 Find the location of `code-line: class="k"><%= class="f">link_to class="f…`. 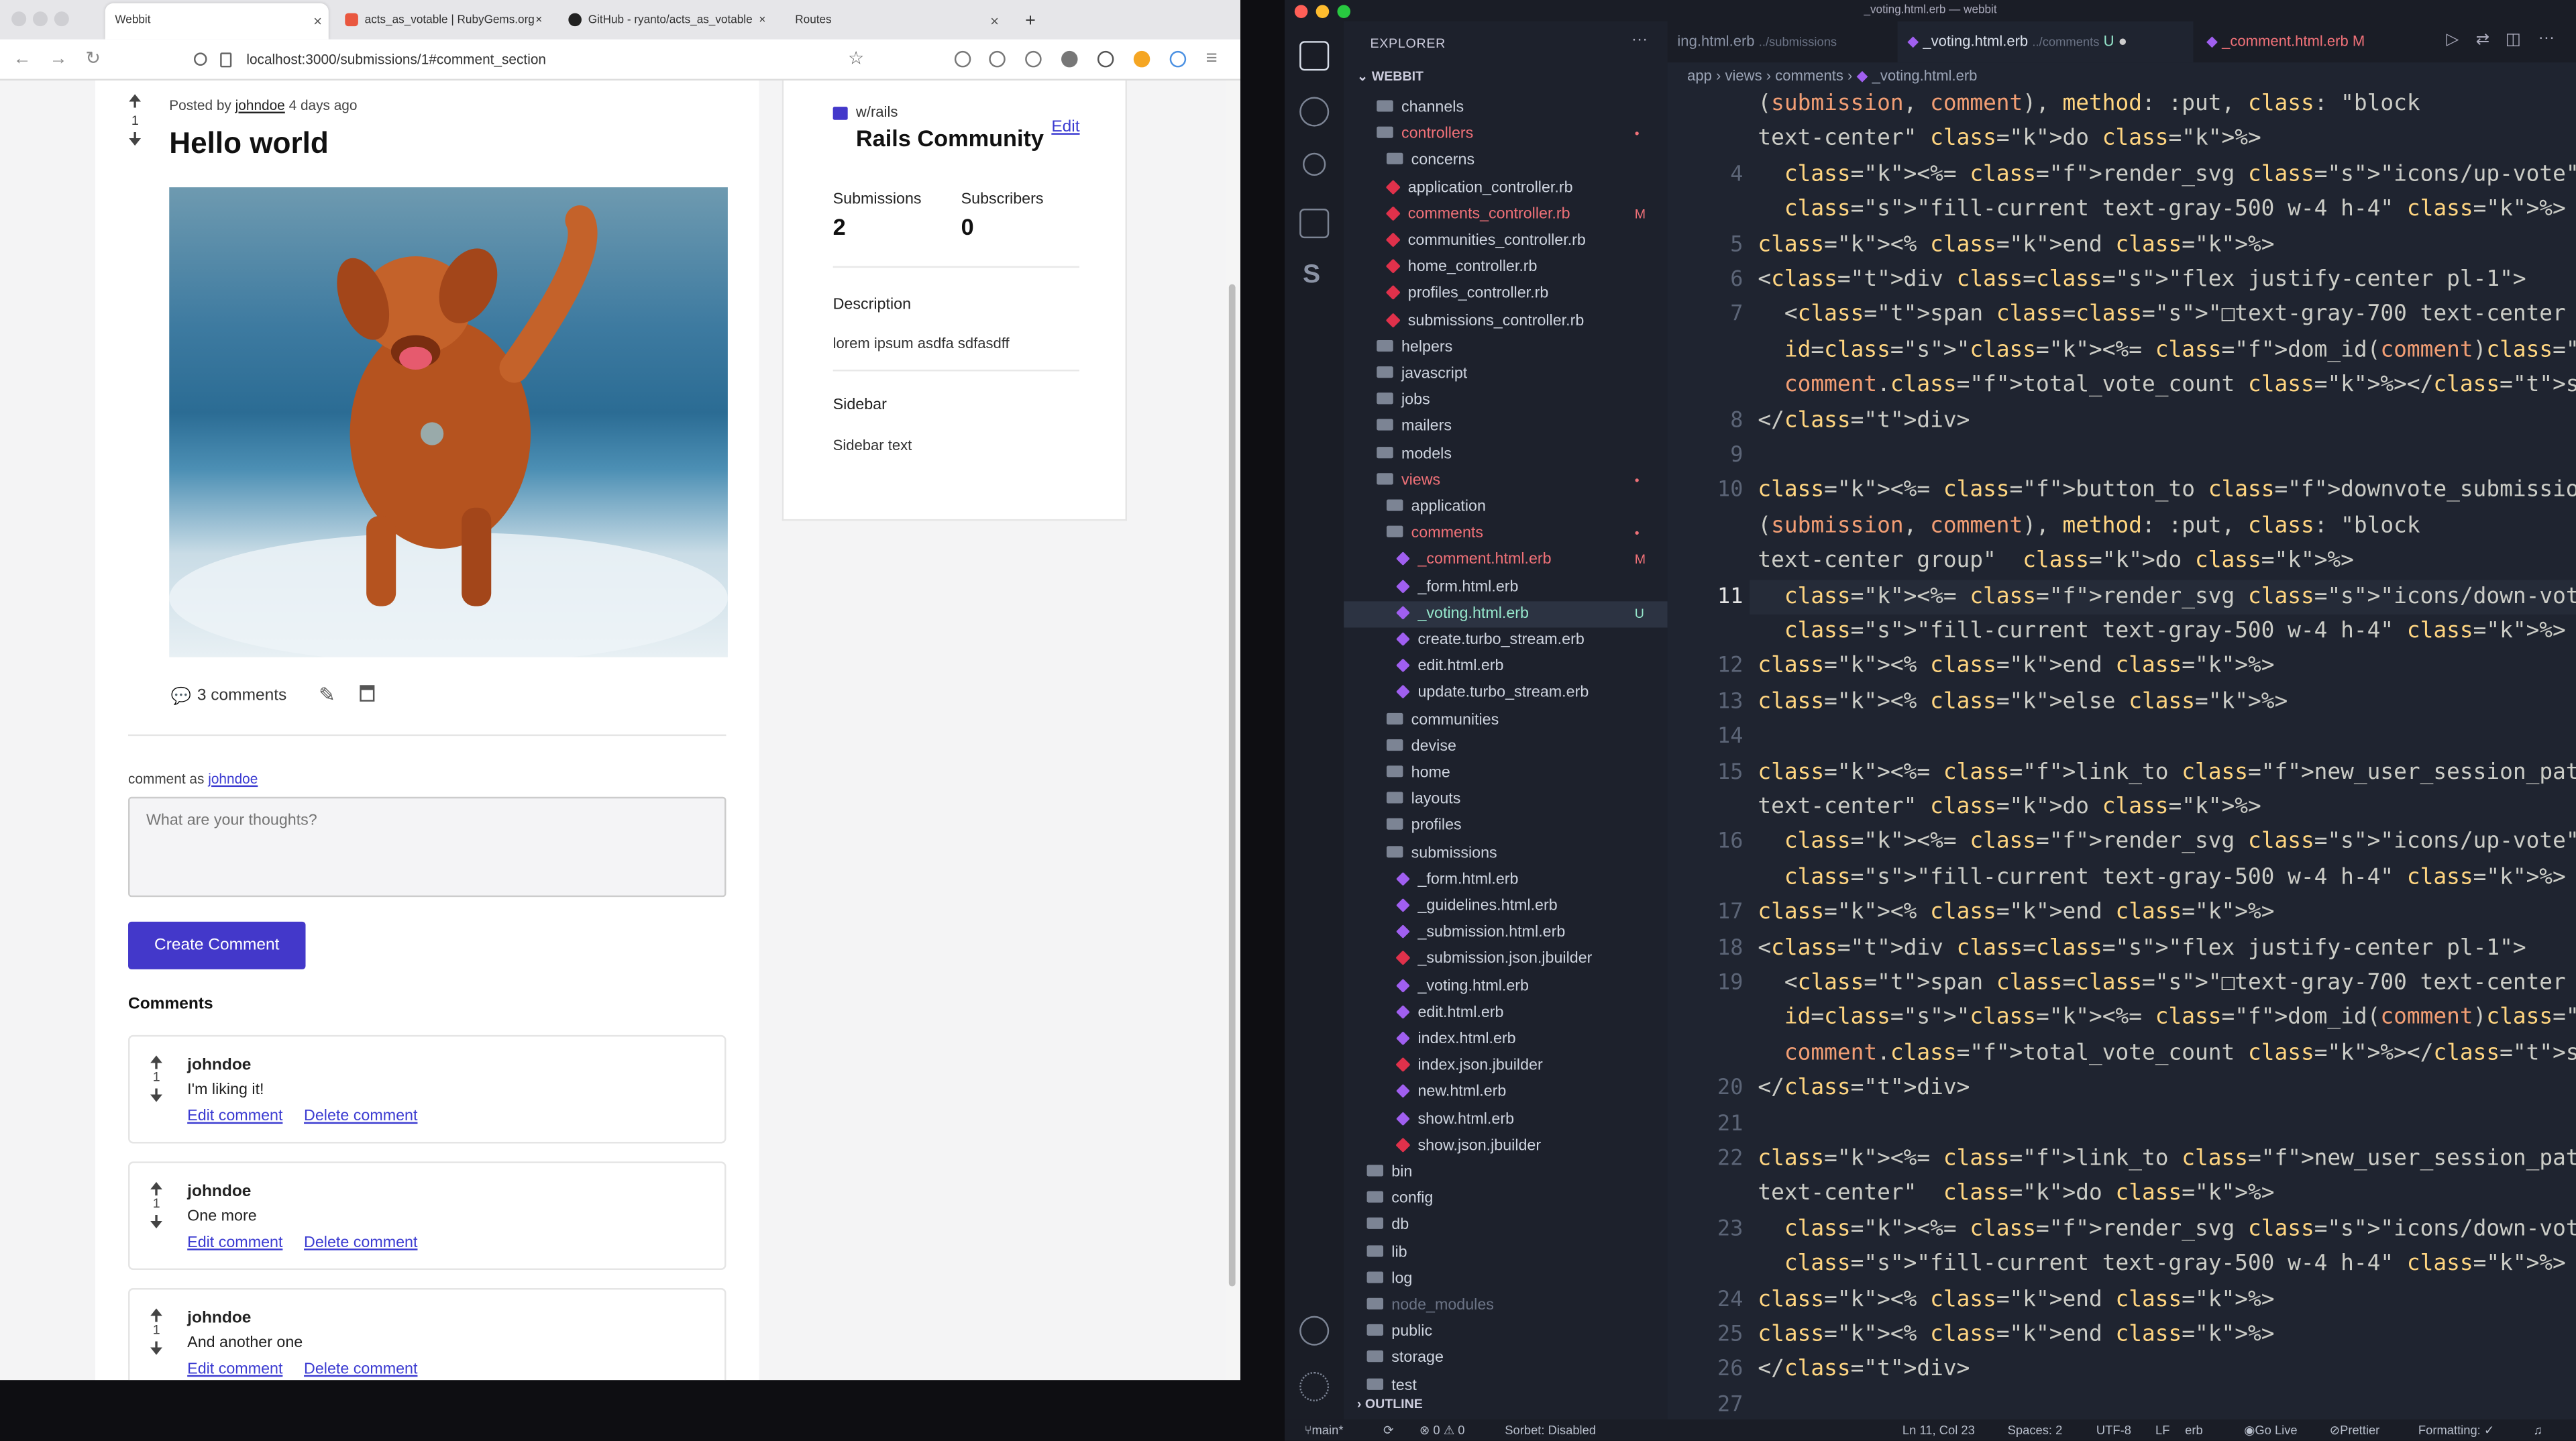

code-line: class="k"><%= class="f">link_to class="f… is located at coordinates (2167, 772).